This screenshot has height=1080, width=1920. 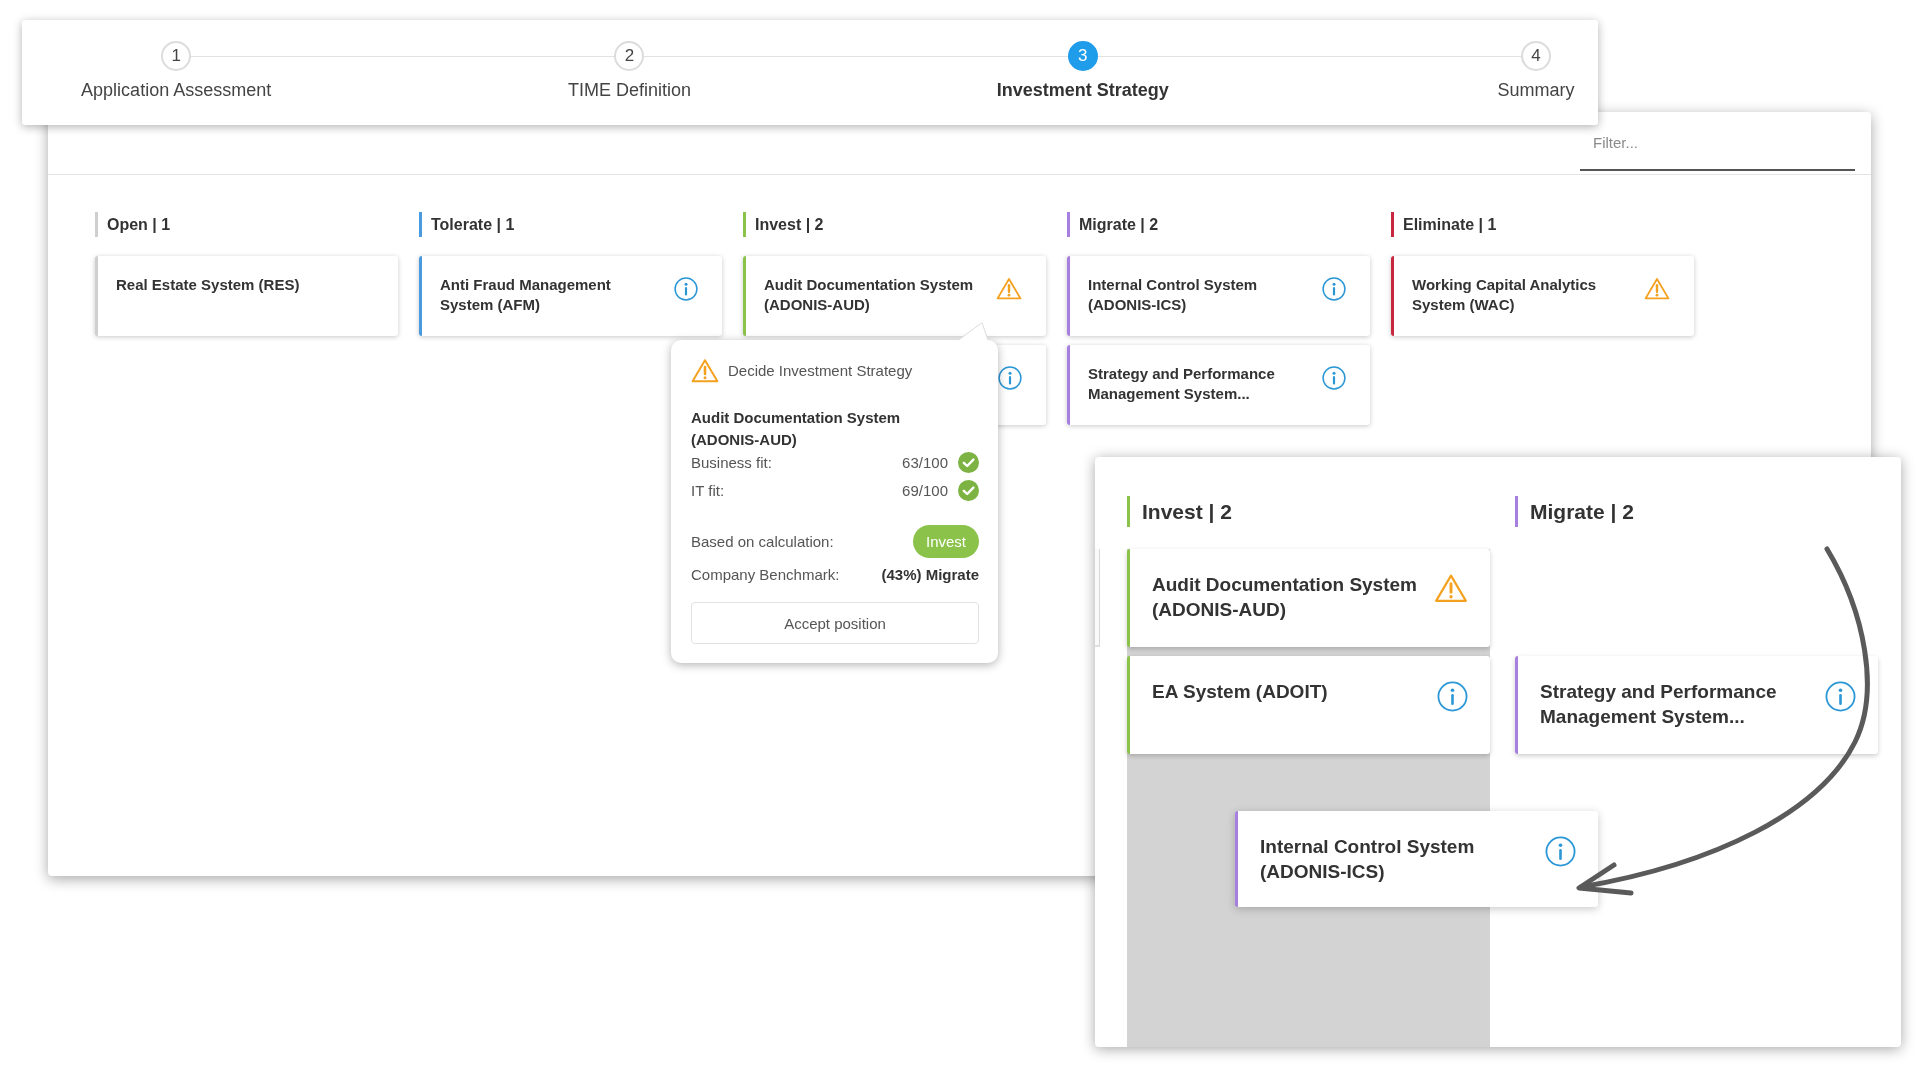 I want to click on wizard-step: 1 Application Assessment, so click(x=176, y=71).